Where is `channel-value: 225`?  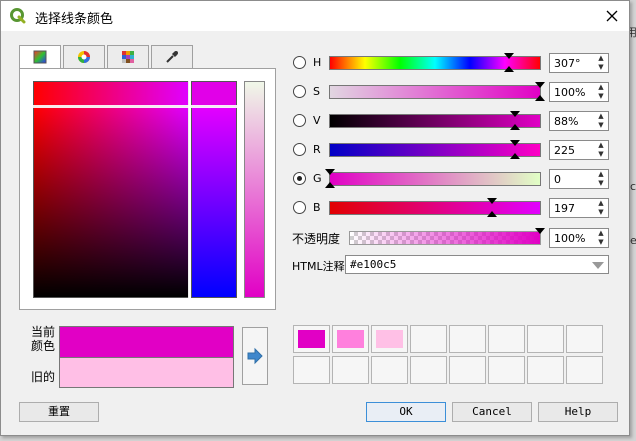 channel-value: 225 is located at coordinates (564, 150).